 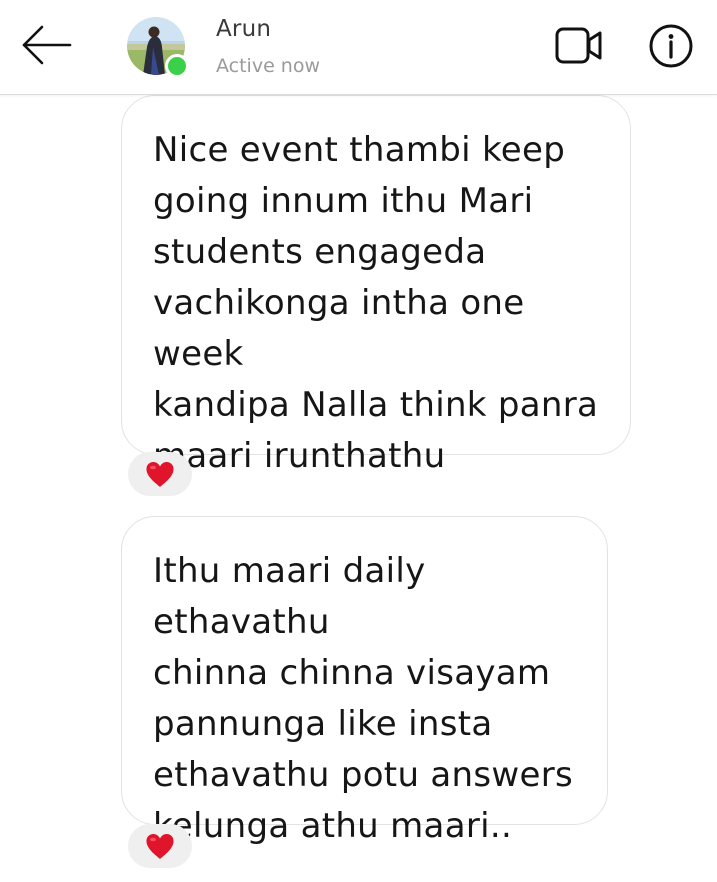 I want to click on video-camera-icon, so click(x=578, y=45).